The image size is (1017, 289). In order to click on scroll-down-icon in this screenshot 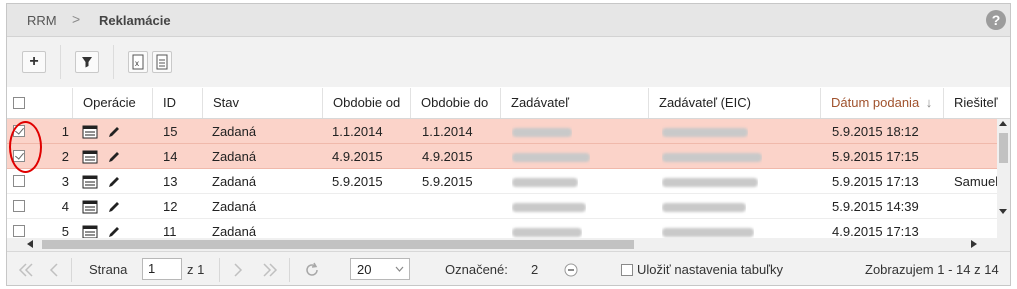, I will do `click(1003, 211)`.